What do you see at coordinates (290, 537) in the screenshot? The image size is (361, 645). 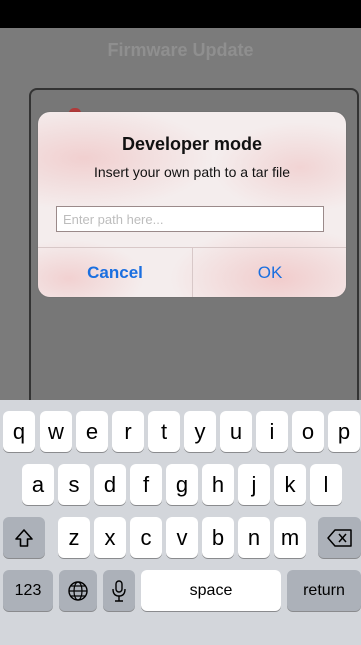 I see `key-m: m` at bounding box center [290, 537].